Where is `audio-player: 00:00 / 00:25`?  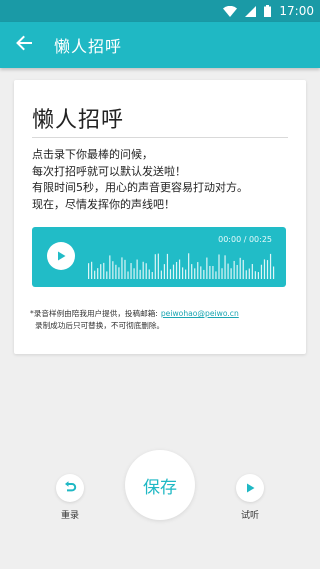
audio-player: 00:00 / 00:25 is located at coordinates (159, 257).